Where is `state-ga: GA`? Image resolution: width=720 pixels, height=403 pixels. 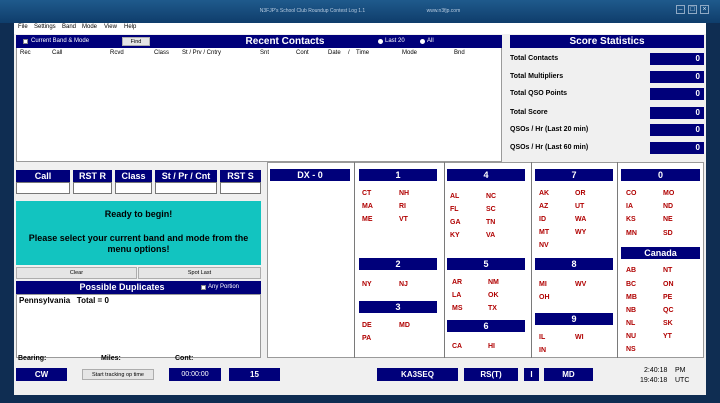
state-ga: GA is located at coordinates (455, 222).